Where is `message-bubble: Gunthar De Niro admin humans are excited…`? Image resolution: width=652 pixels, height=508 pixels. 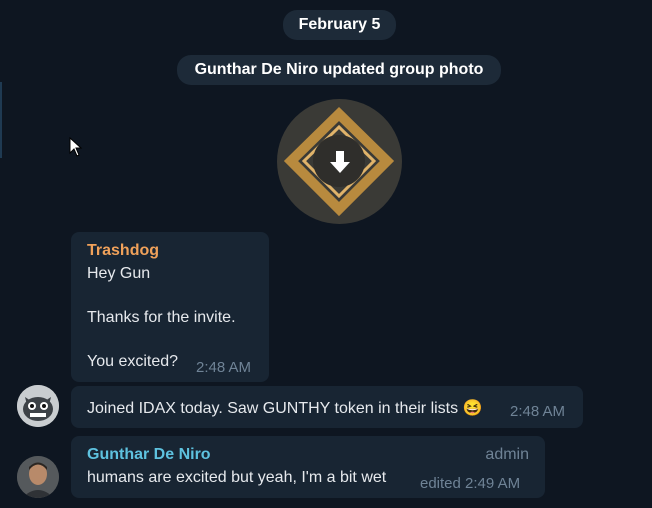
message-bubble: Gunthar De Niro admin humans are excited… is located at coordinates (308, 467).